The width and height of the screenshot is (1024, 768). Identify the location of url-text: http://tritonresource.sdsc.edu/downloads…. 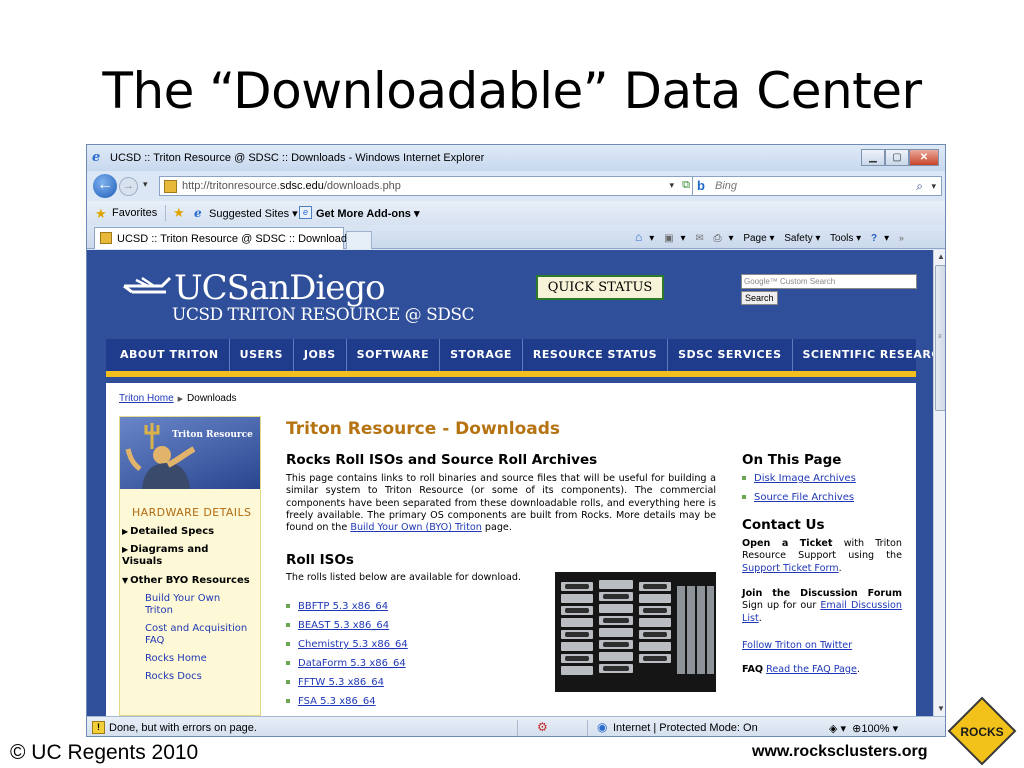
(291, 186).